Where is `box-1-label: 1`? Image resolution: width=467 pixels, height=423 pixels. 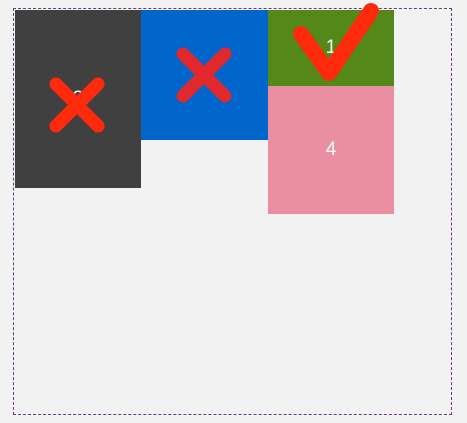 box-1-label: 1 is located at coordinates (331, 47).